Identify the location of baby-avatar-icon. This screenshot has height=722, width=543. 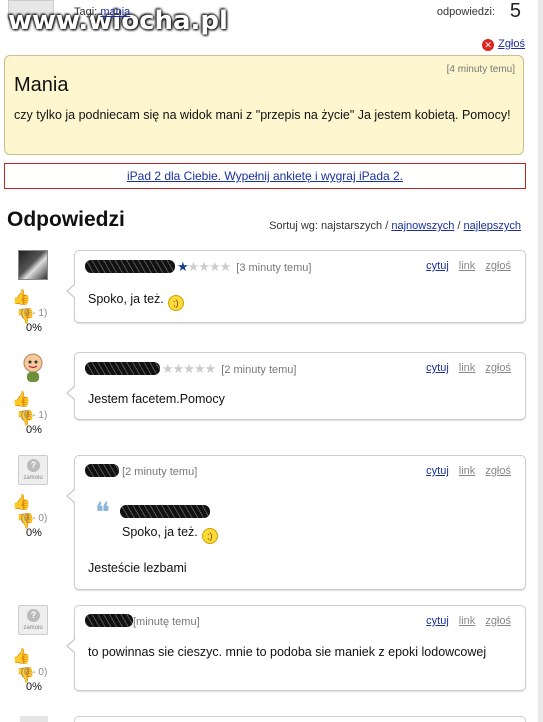
(33, 367).